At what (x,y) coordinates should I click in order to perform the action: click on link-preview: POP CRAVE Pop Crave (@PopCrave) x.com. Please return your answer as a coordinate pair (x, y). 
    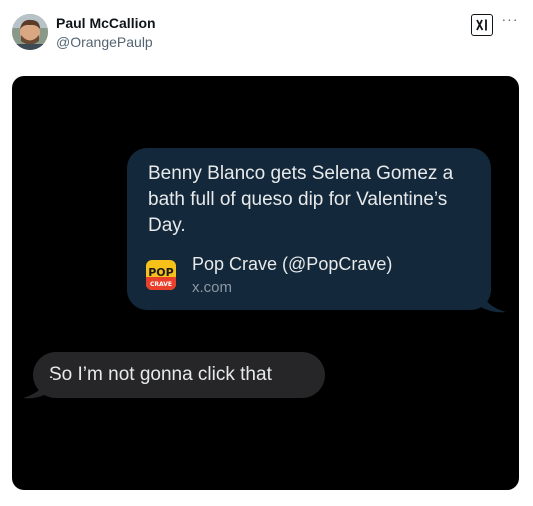
    Looking at the image, I should click on (311, 278).